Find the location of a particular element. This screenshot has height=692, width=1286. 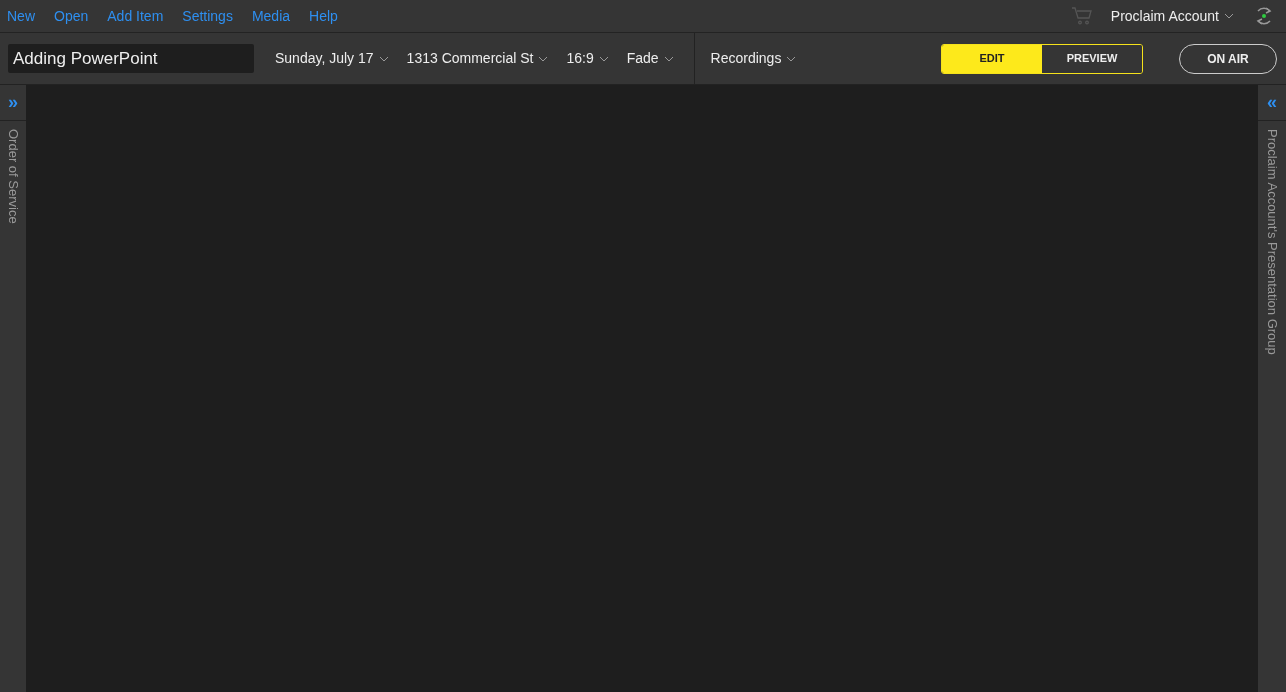

account-dropdown: Proclaim Account is located at coordinates (1172, 16).